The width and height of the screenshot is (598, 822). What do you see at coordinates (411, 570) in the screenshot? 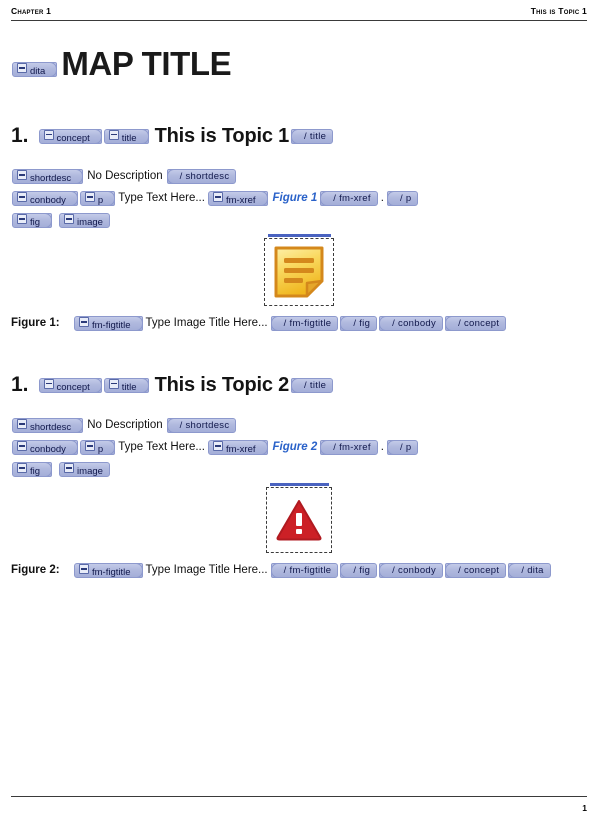
I see `end-tag-conbody-2: / conbody` at bounding box center [411, 570].